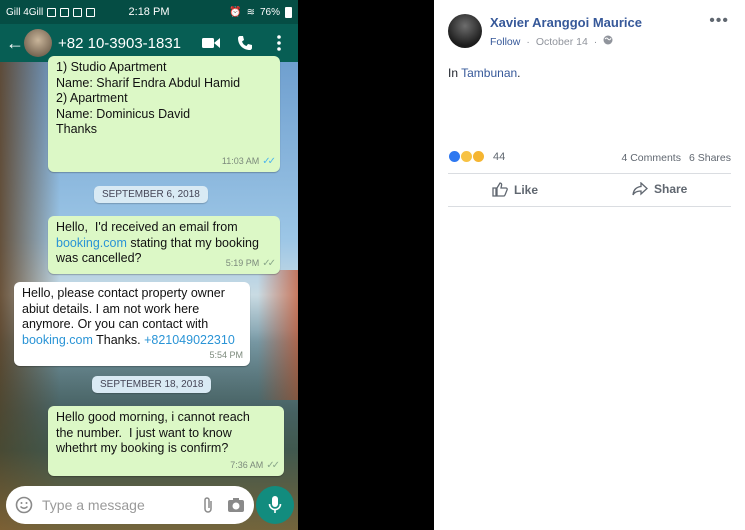 This screenshot has width=745, height=530. Describe the element at coordinates (250, 12) in the screenshot. I see `wifi-icon: ≋` at that location.